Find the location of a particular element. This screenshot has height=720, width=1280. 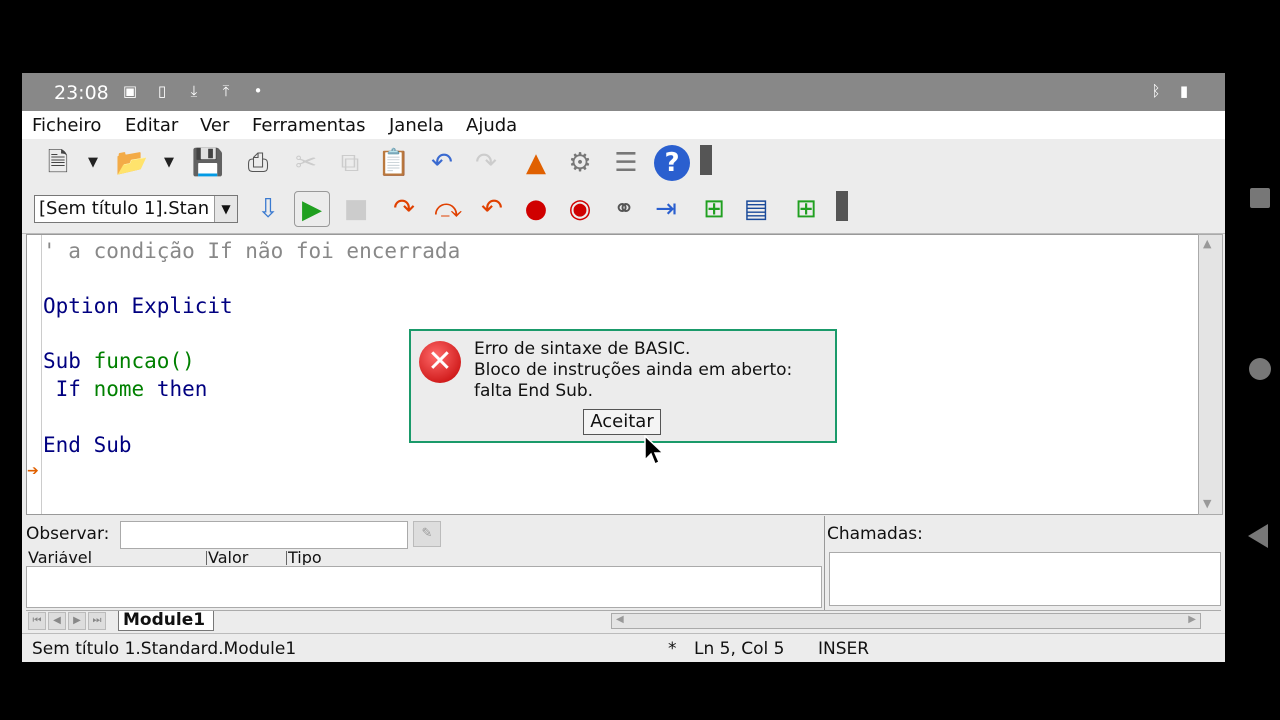

horizontal-scrollbar: ◀ ▶ is located at coordinates (906, 621).